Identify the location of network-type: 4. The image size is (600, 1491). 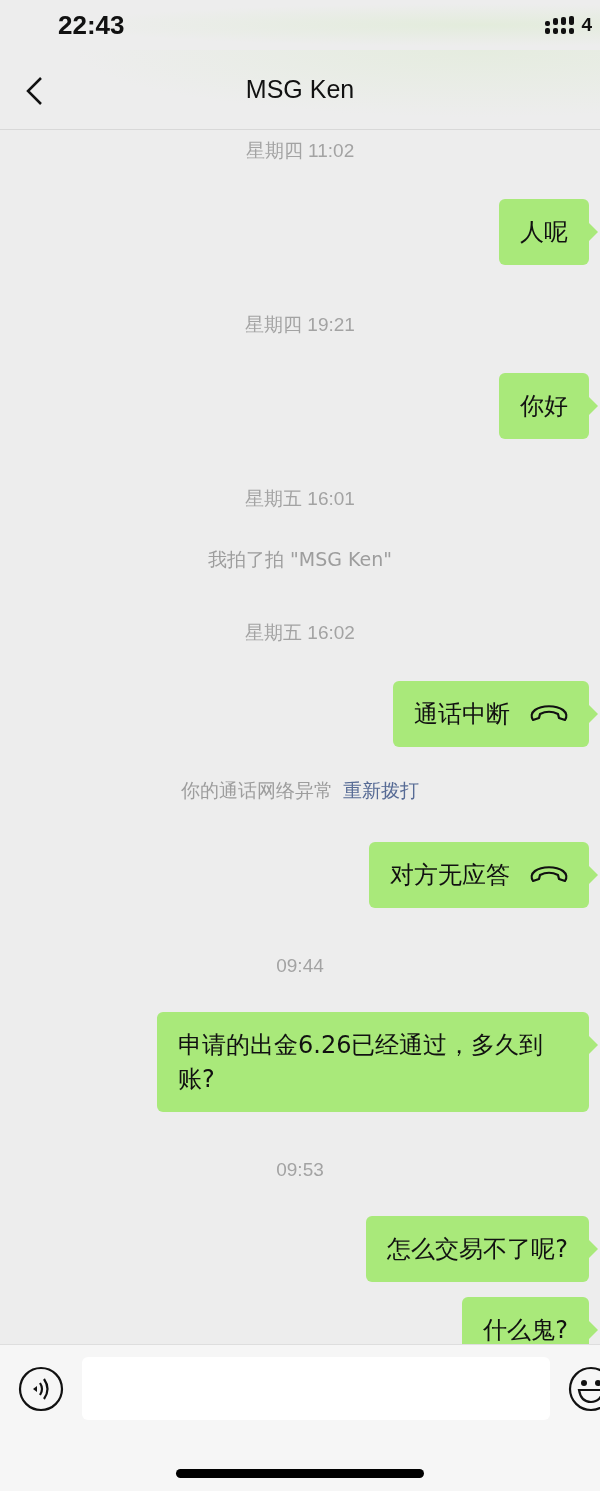
(586, 25).